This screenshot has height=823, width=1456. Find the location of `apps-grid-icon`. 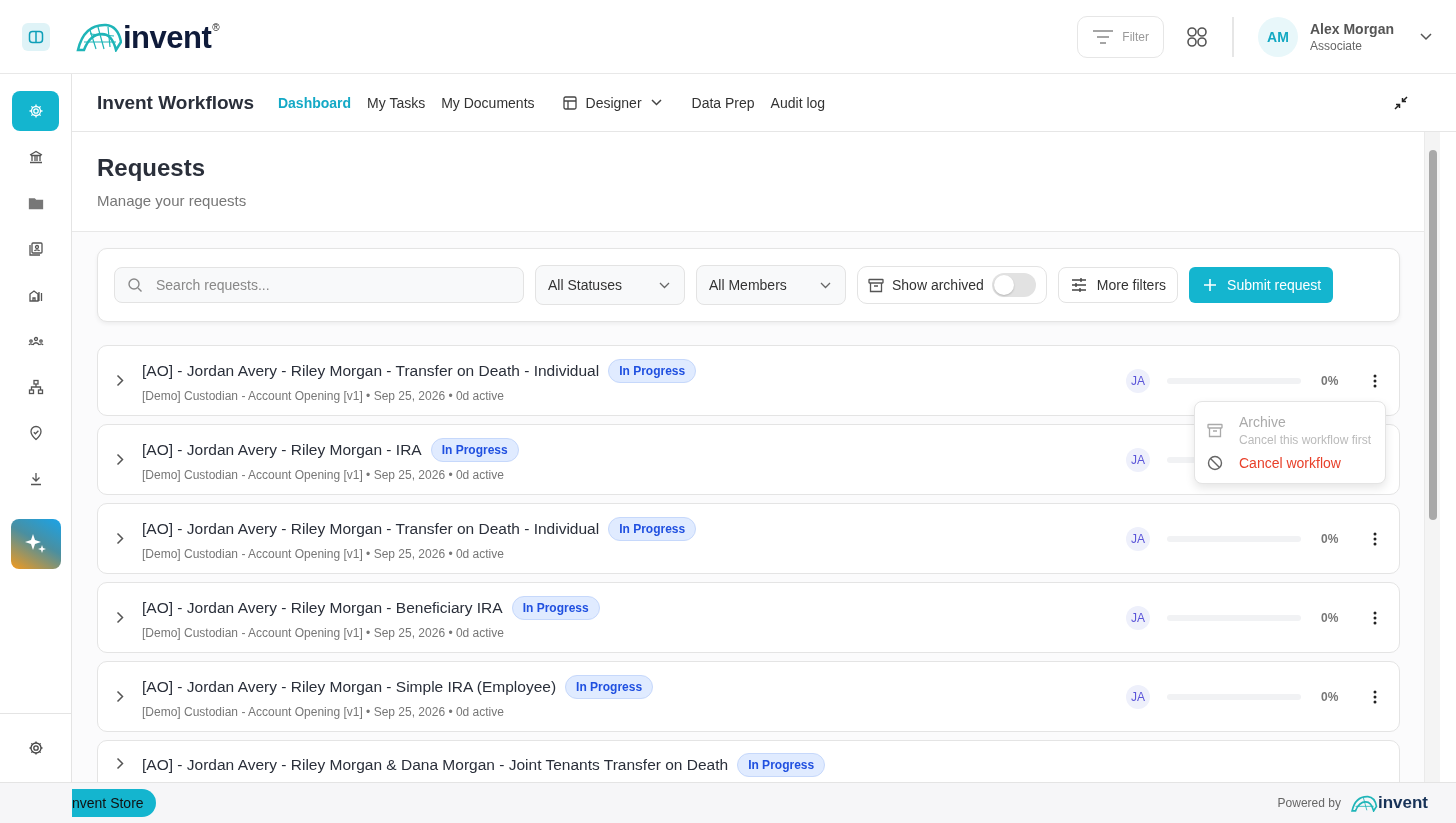

apps-grid-icon is located at coordinates (1197, 36).